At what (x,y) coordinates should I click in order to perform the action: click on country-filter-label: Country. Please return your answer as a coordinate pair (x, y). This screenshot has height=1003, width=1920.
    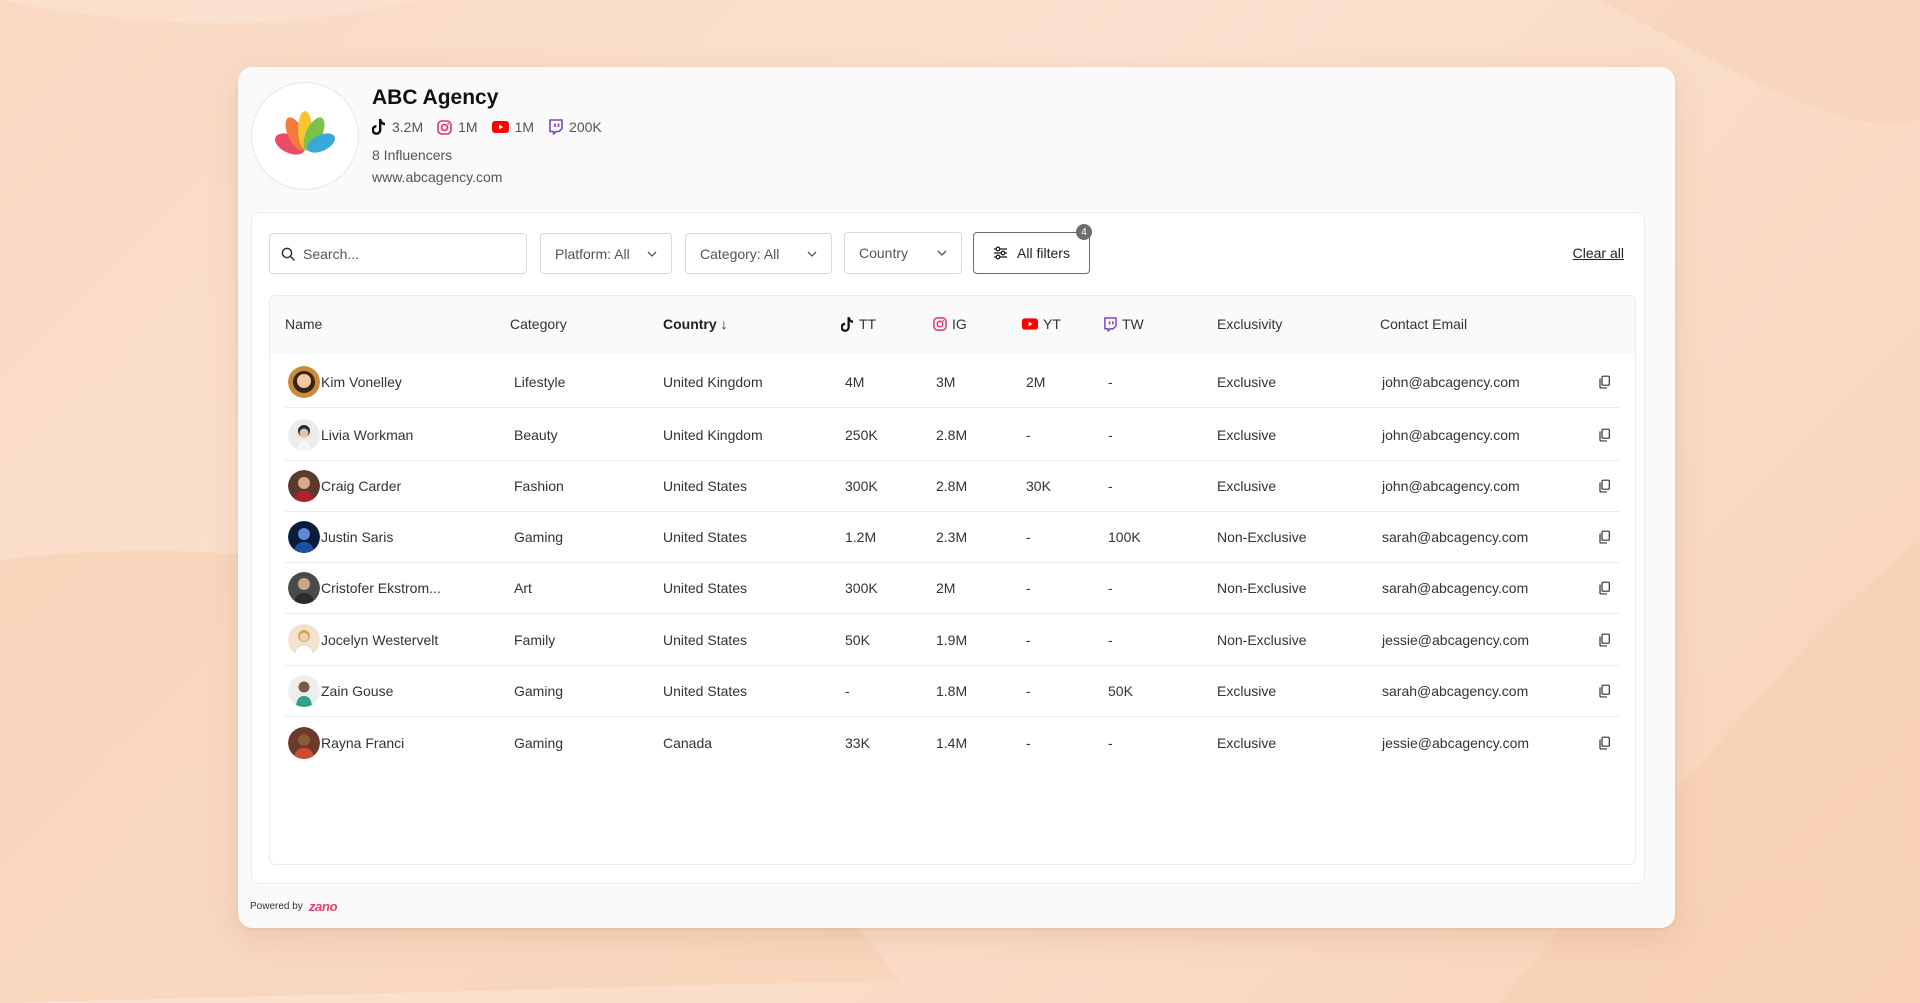
    Looking at the image, I should click on (884, 253).